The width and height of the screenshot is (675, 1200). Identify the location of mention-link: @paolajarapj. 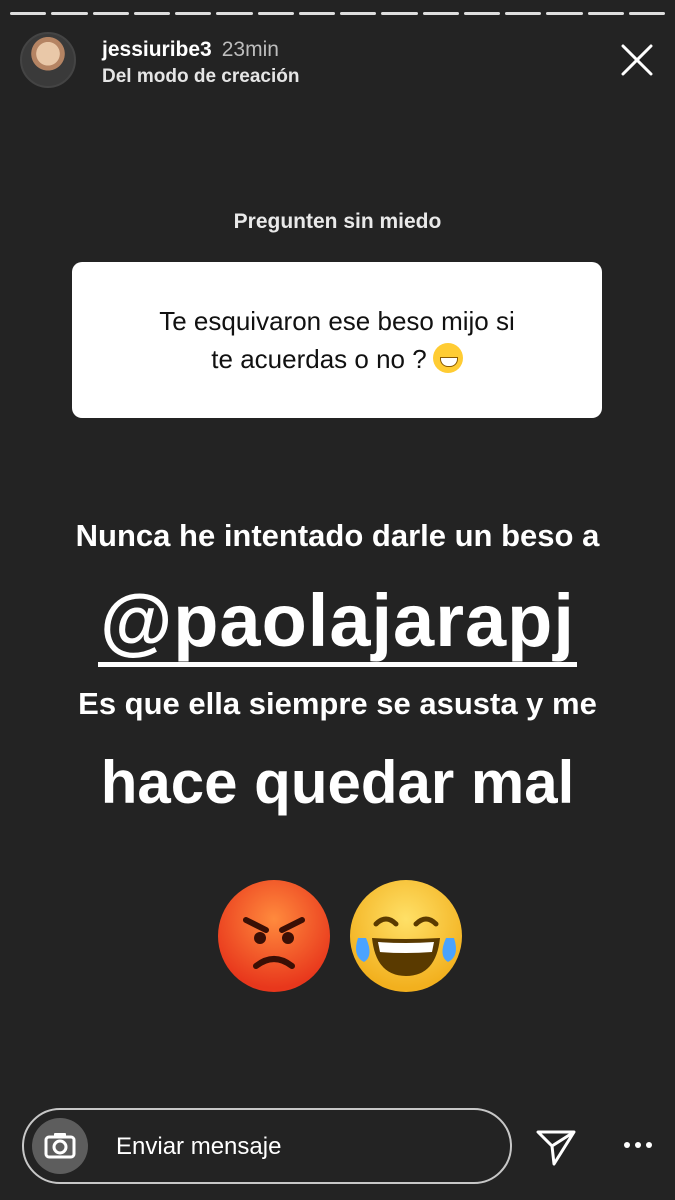
(337, 622).